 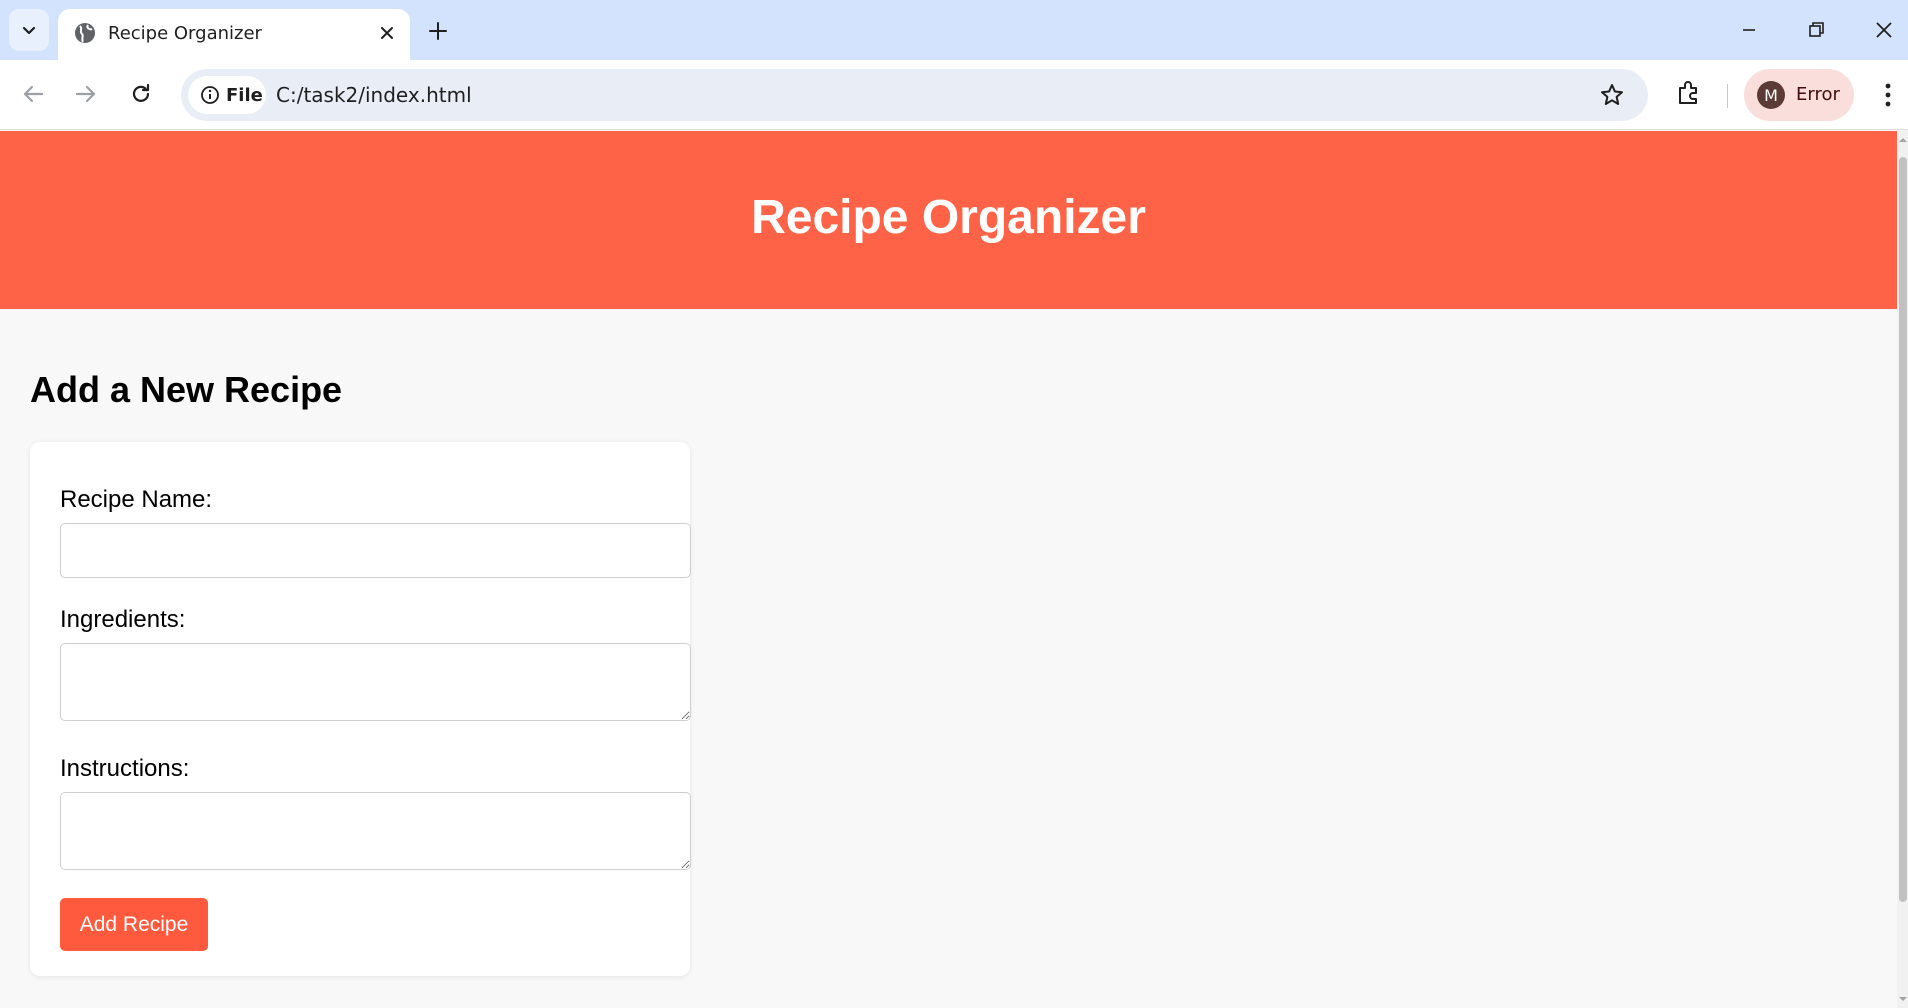 I want to click on extensions-icon, so click(x=1689, y=93).